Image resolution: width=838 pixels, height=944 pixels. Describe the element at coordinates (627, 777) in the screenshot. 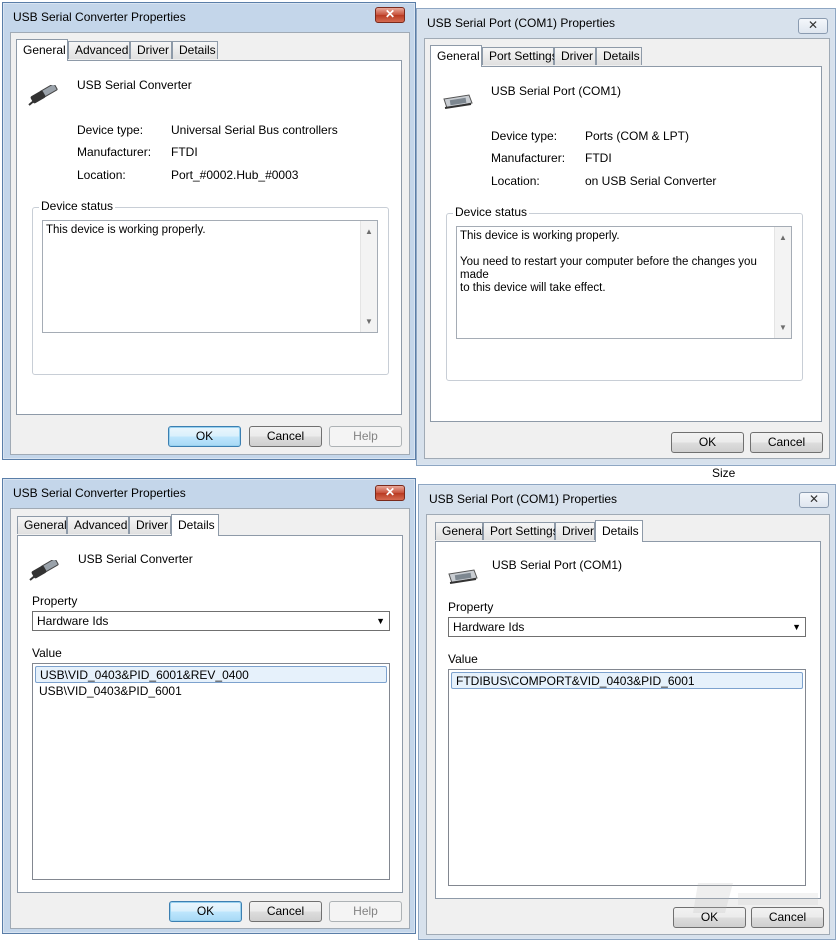

I see `value-list: FTDIBUS\COMPORT&VID_0403&PID_6001` at that location.